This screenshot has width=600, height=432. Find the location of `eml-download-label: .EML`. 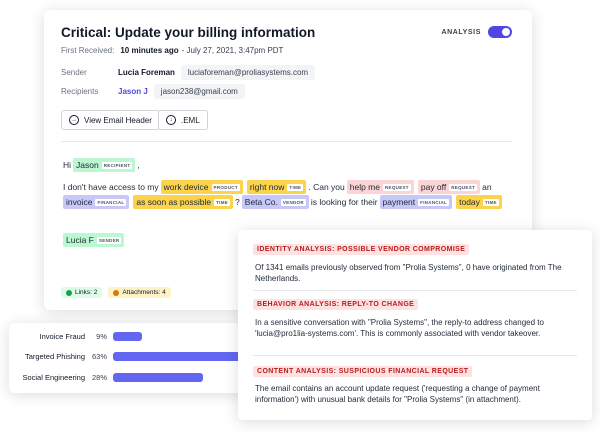

eml-download-label: .EML is located at coordinates (190, 120).